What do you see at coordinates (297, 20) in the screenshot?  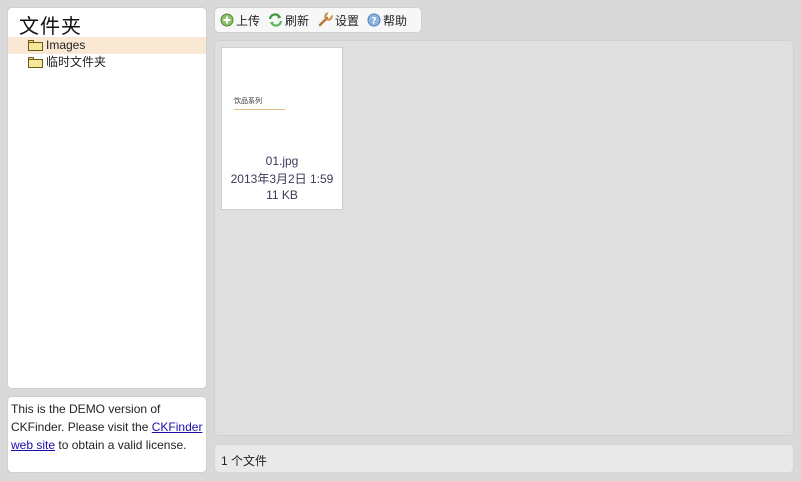 I see `refresh-button-label: 刷新` at bounding box center [297, 20].